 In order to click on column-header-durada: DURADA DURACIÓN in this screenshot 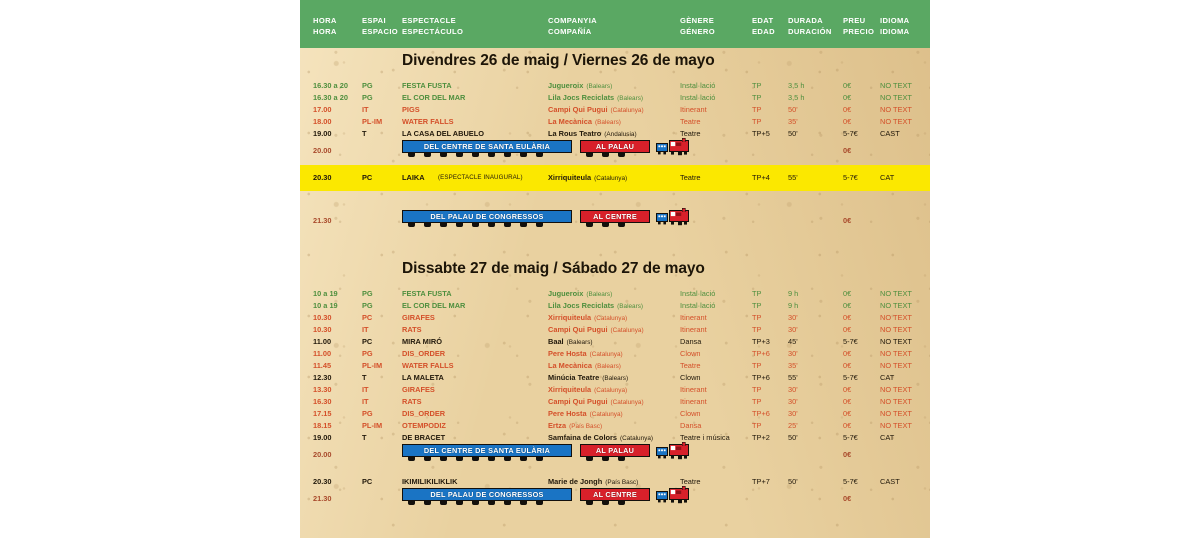, I will do `click(810, 26)`.